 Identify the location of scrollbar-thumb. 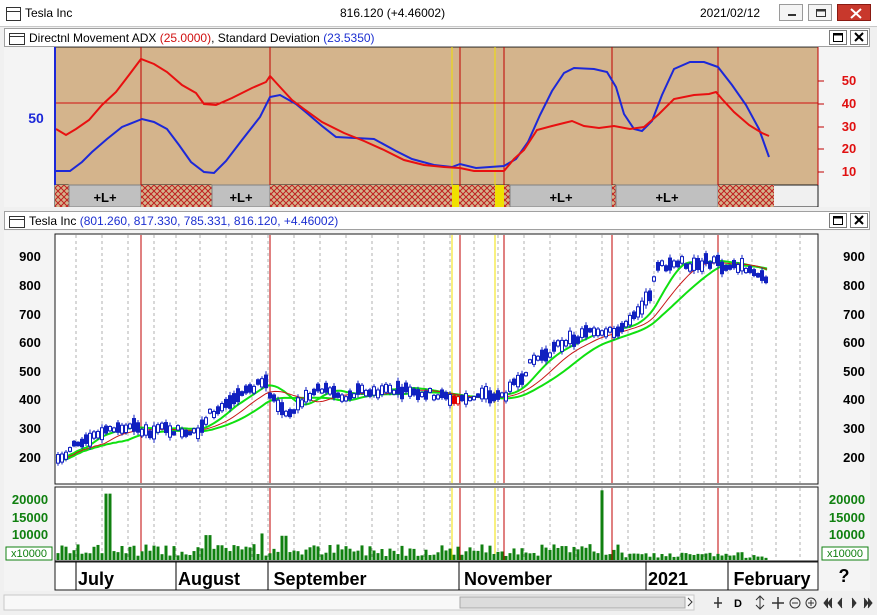
(572, 602).